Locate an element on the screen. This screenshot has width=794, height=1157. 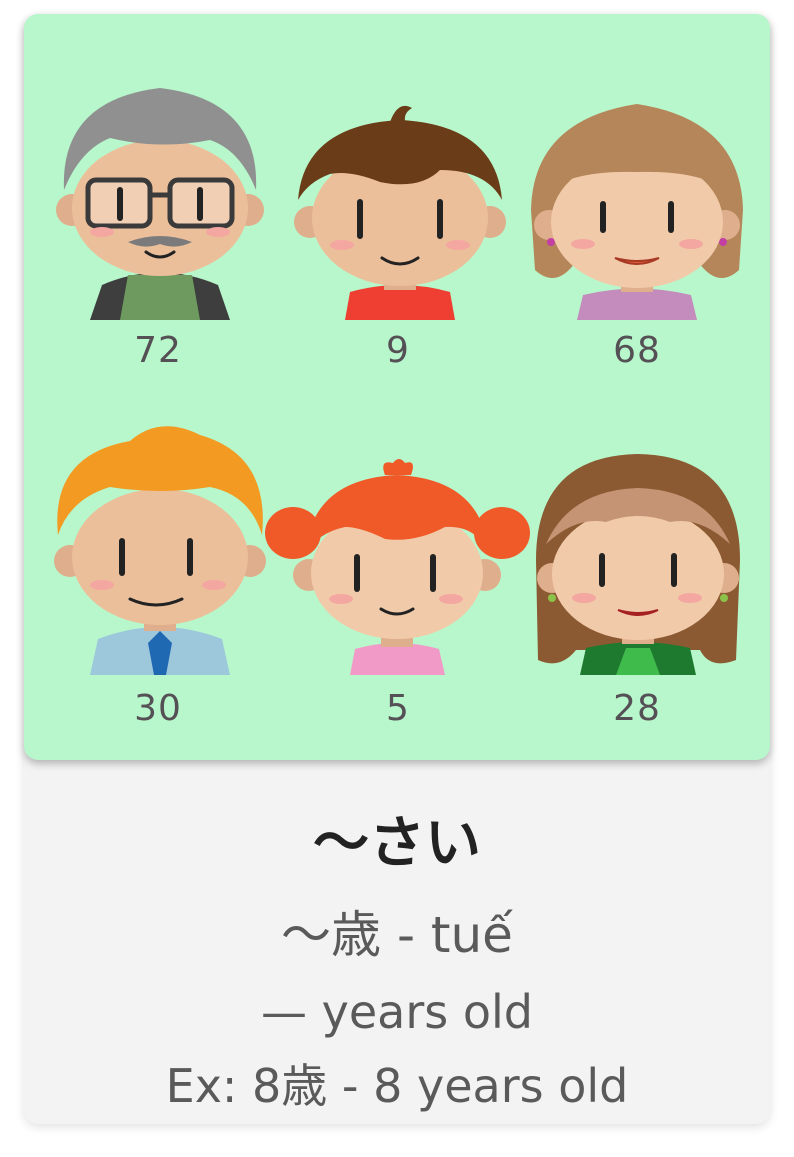
age-label: 28 is located at coordinates (637, 708).